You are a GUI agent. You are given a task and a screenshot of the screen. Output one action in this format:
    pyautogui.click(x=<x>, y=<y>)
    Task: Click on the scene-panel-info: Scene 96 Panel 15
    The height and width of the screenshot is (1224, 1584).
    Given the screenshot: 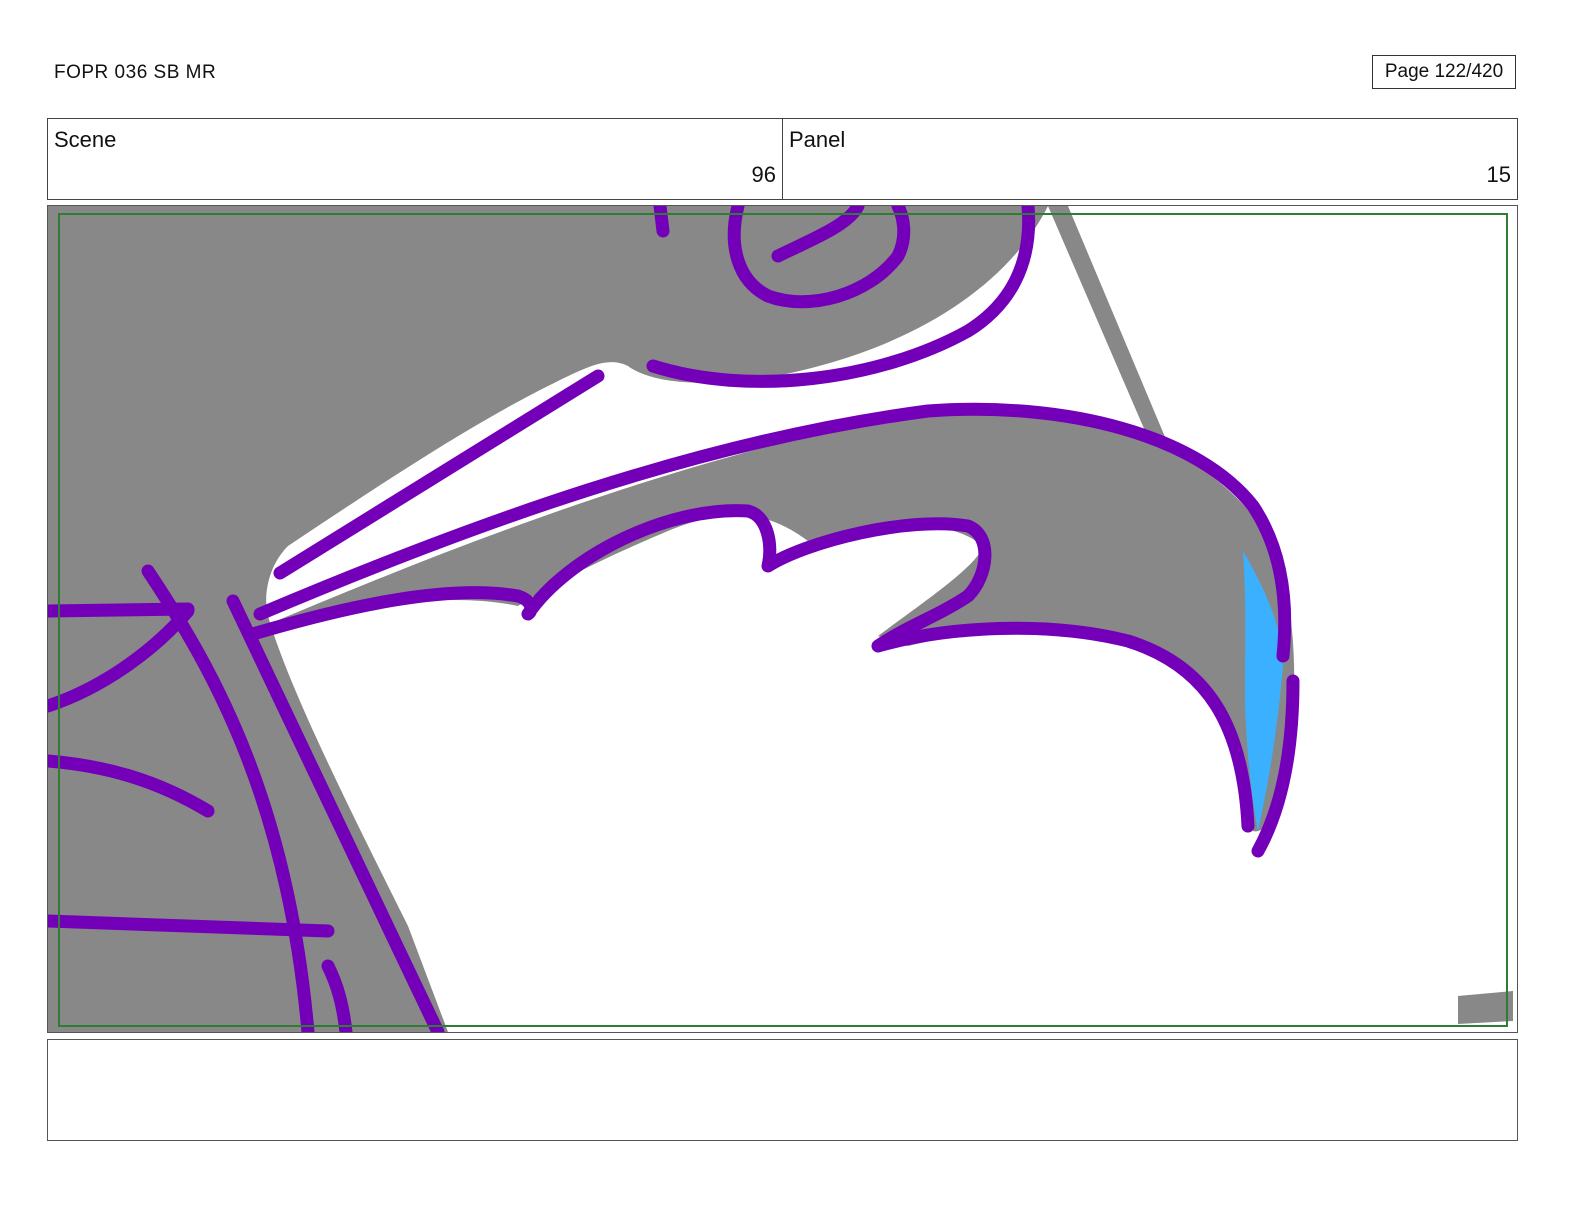 What is the action you would take?
    pyautogui.click(x=782, y=159)
    